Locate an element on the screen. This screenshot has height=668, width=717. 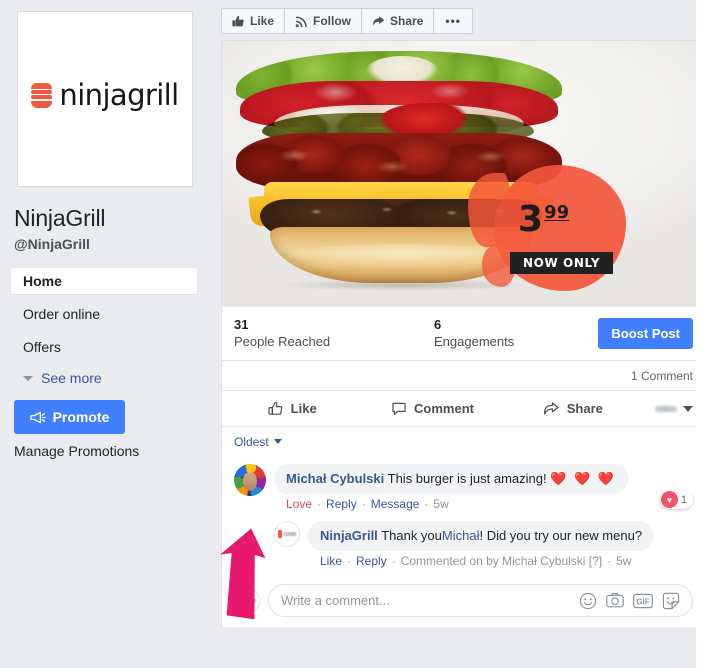
reaction-count-pill: ♥ 1 is located at coordinates (676, 499).